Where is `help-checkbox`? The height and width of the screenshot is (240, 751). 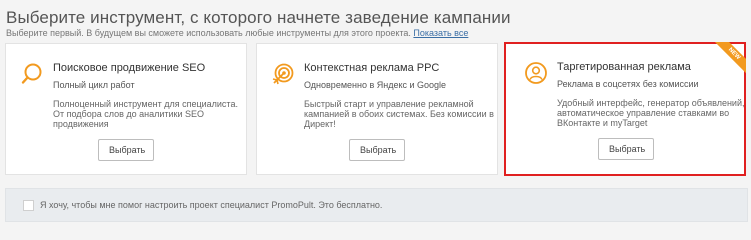 help-checkbox is located at coordinates (28, 205).